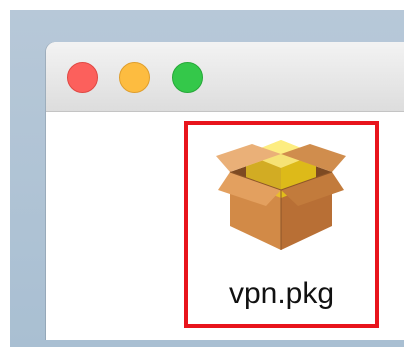  I want to click on package-icon, so click(281, 192).